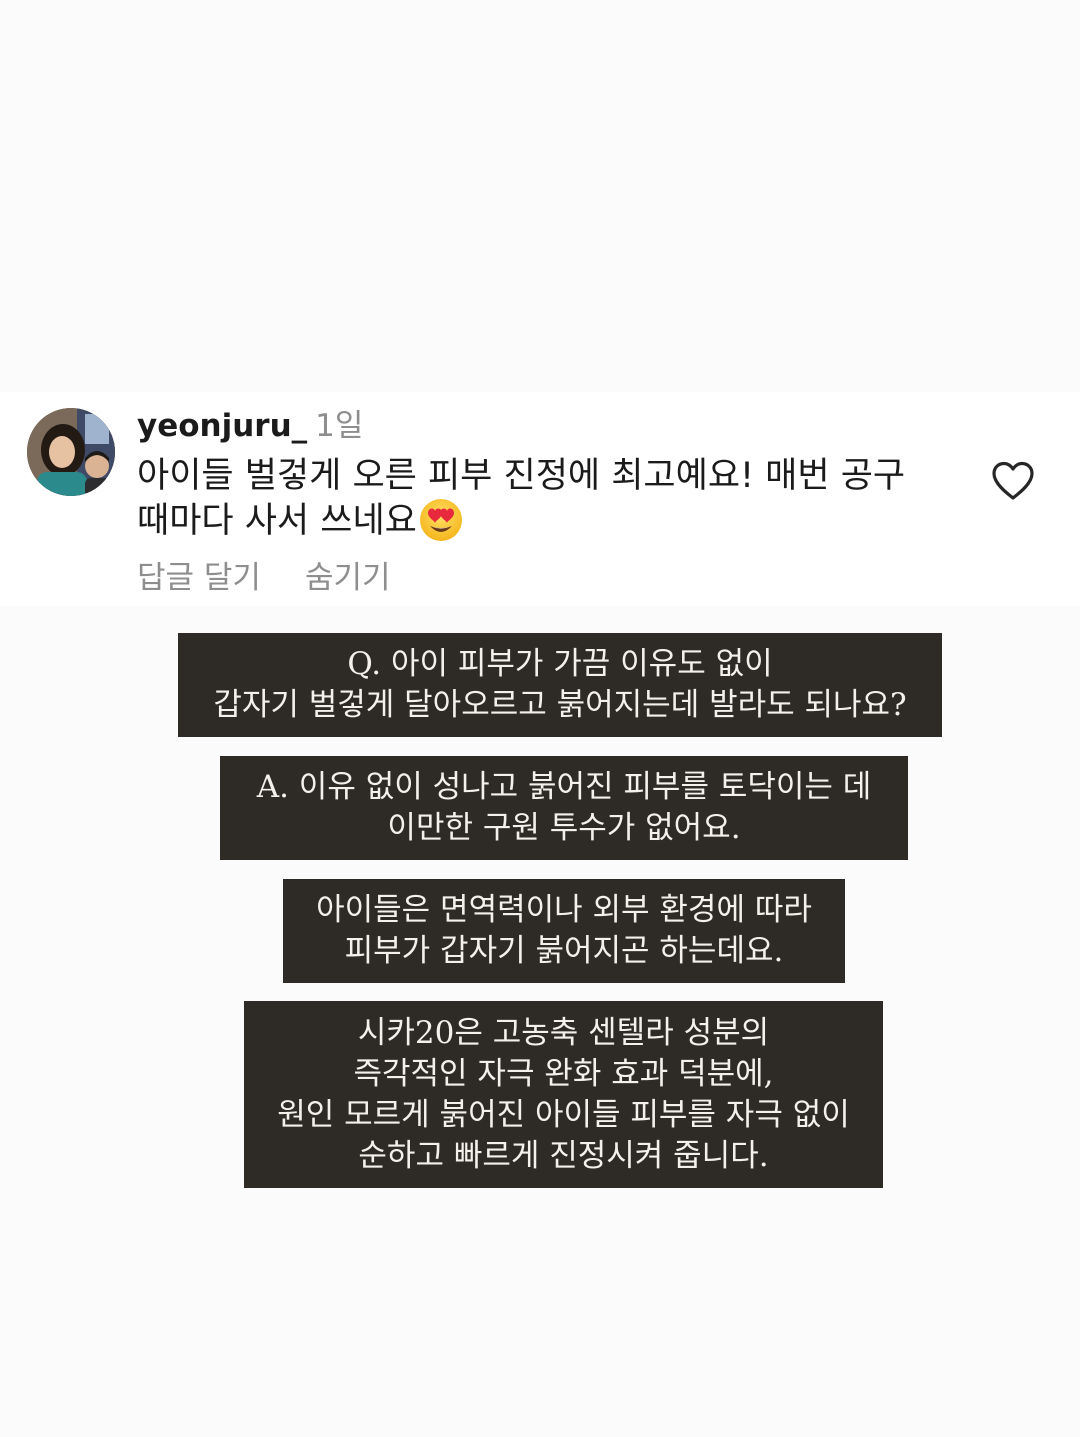 The height and width of the screenshot is (1437, 1080). Describe the element at coordinates (560, 705) in the screenshot. I see `caption-line: 갑자기 벌겋게 달아오르고 붉어지는데 발라도 되나요?` at that location.